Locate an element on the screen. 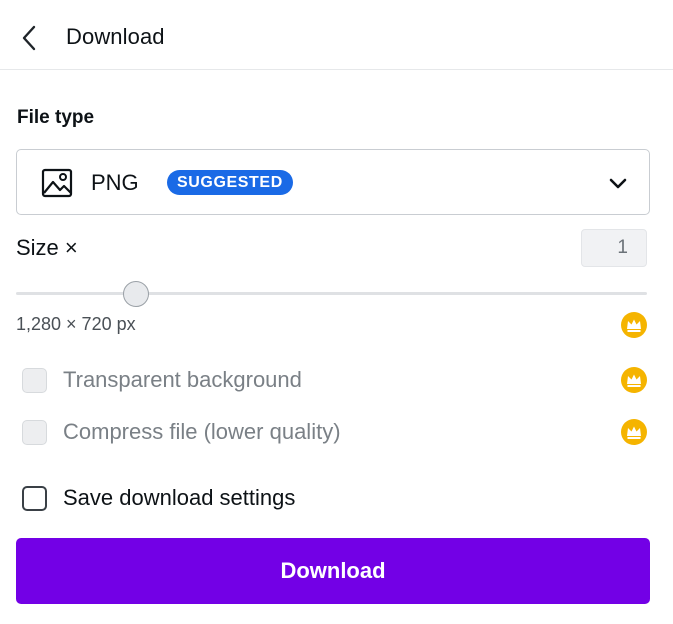 The height and width of the screenshot is (624, 673). file-type-value: PNG is located at coordinates (115, 182).